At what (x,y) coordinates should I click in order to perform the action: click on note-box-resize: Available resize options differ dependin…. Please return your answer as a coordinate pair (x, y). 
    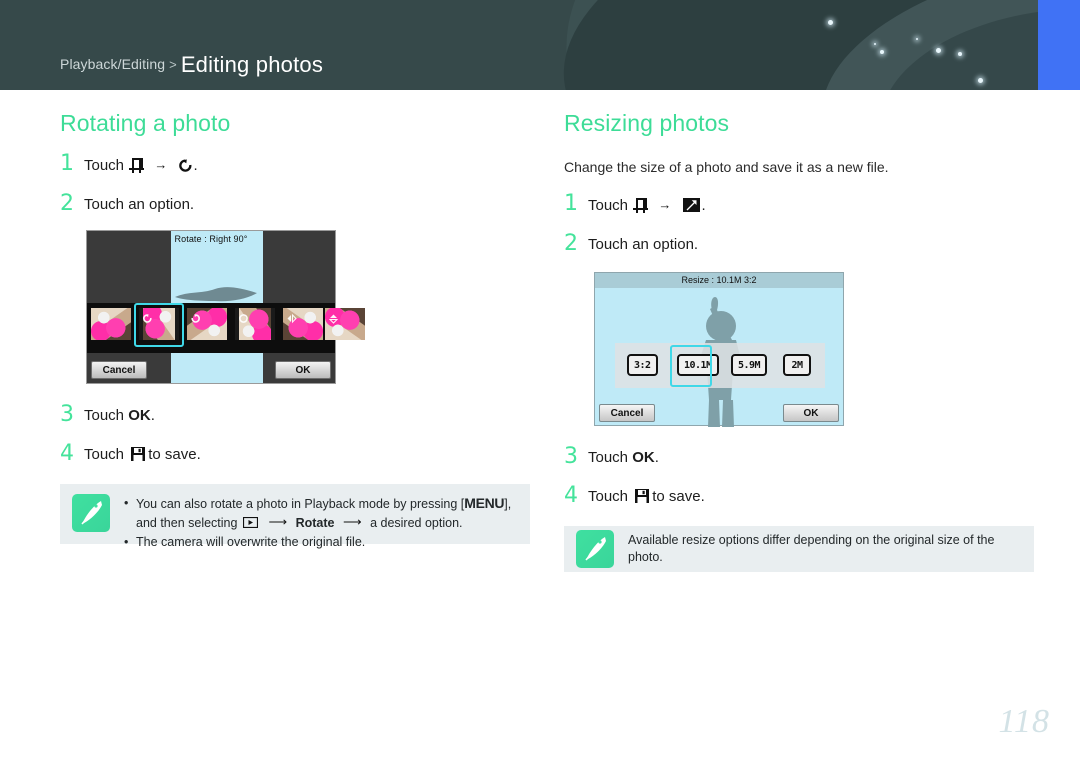
    Looking at the image, I should click on (799, 549).